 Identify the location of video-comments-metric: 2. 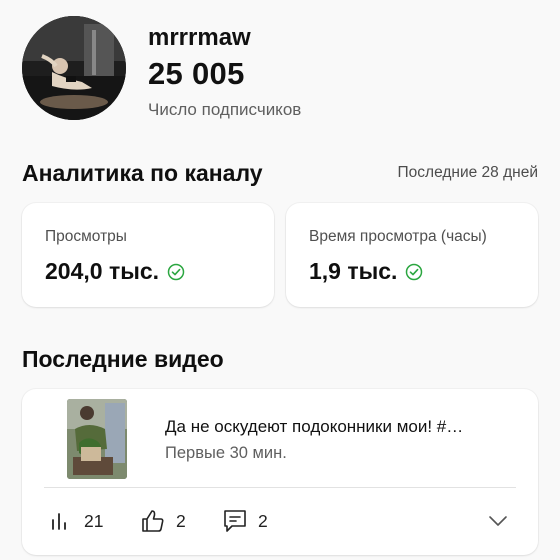
(245, 521).